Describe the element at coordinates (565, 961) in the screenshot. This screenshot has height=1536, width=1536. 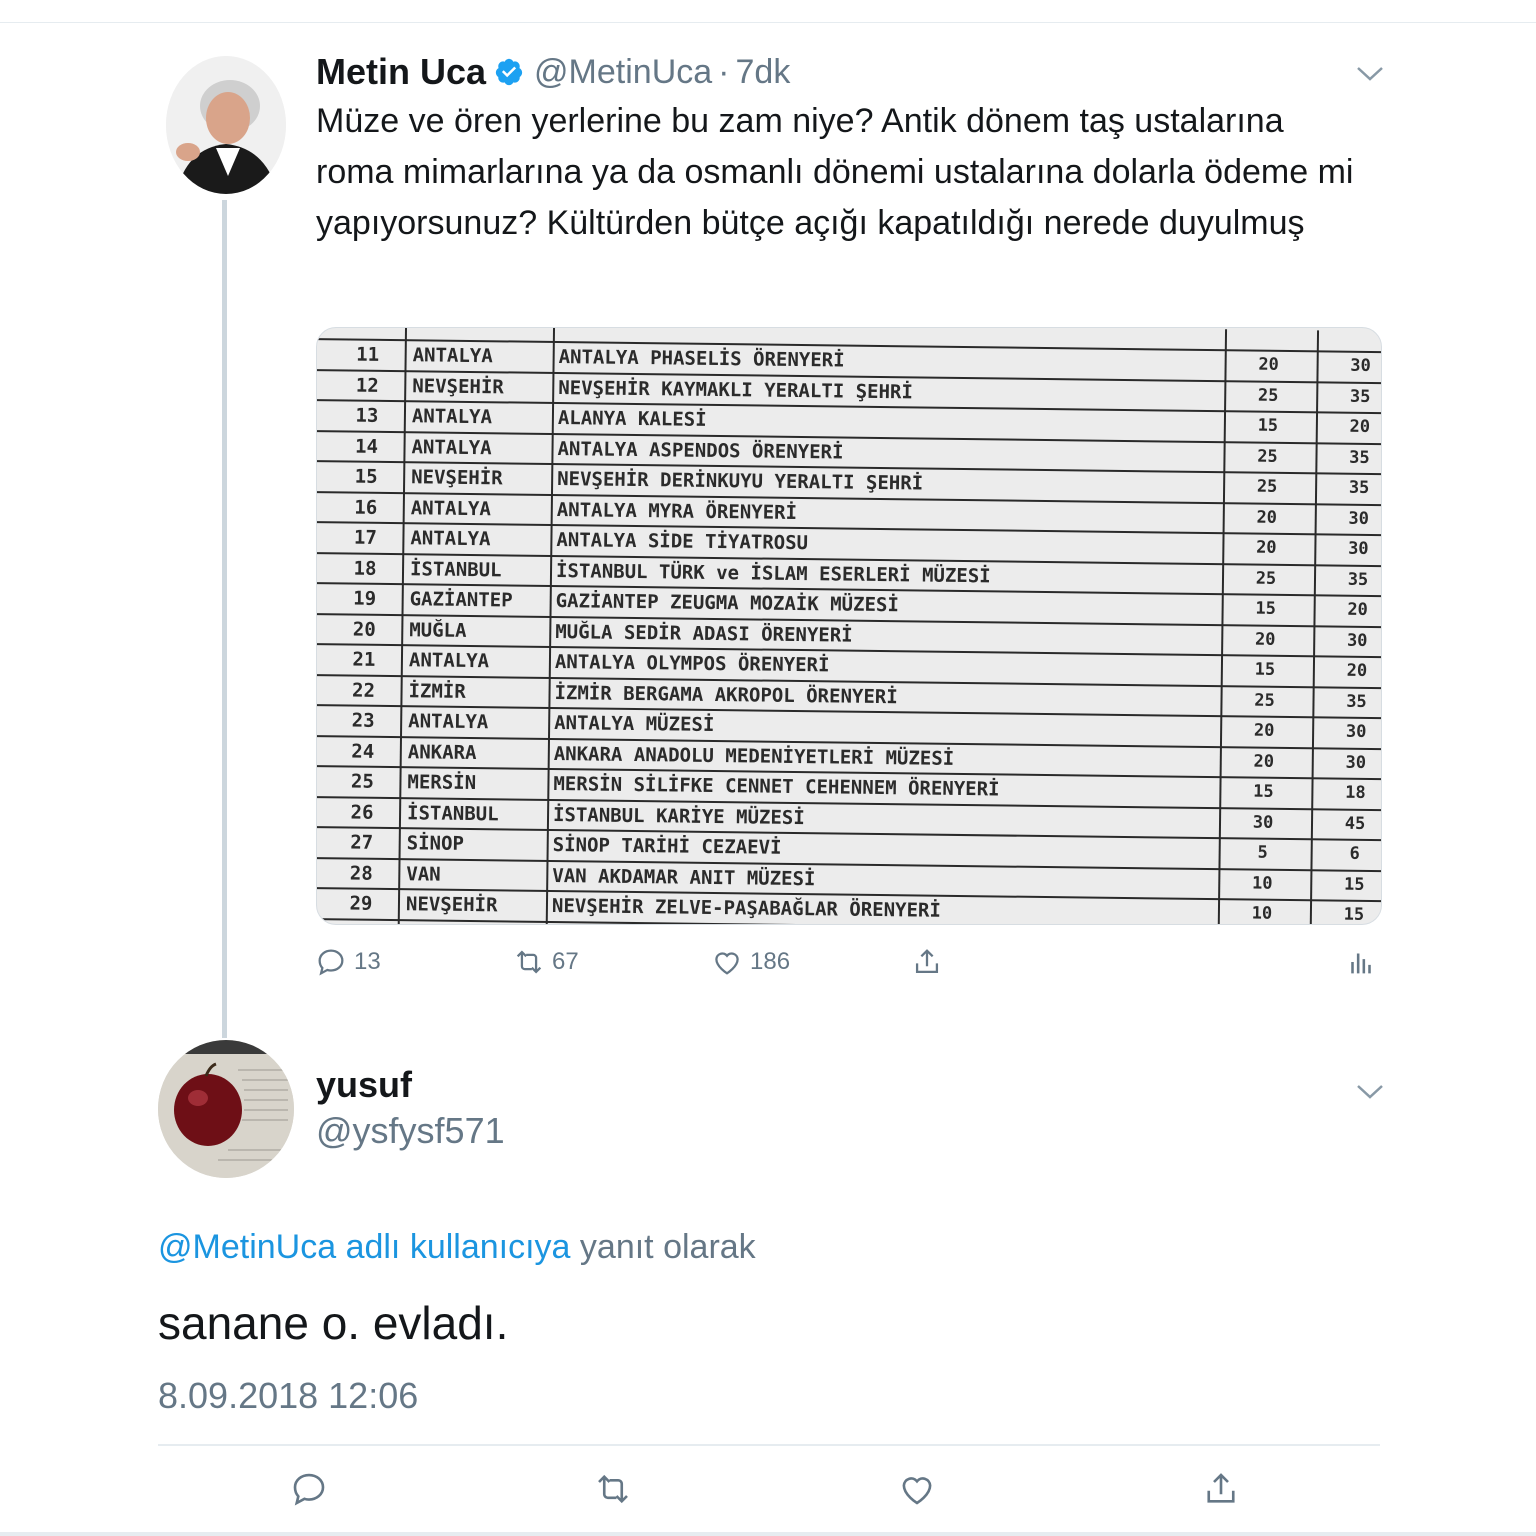
I see `retweet-count: 67` at that location.